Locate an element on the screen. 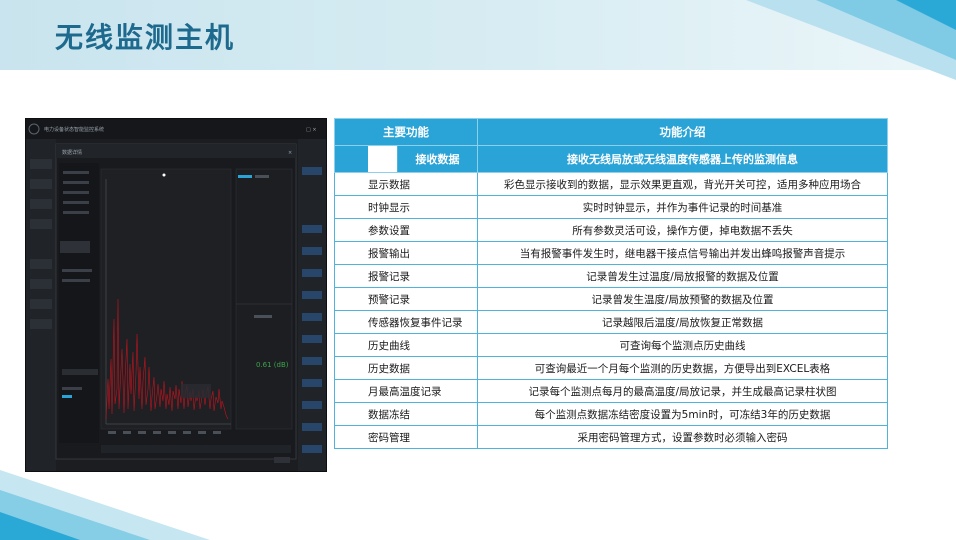  function-description: 记录曾发生温度/局放预警的数据及位置 is located at coordinates (682, 299).